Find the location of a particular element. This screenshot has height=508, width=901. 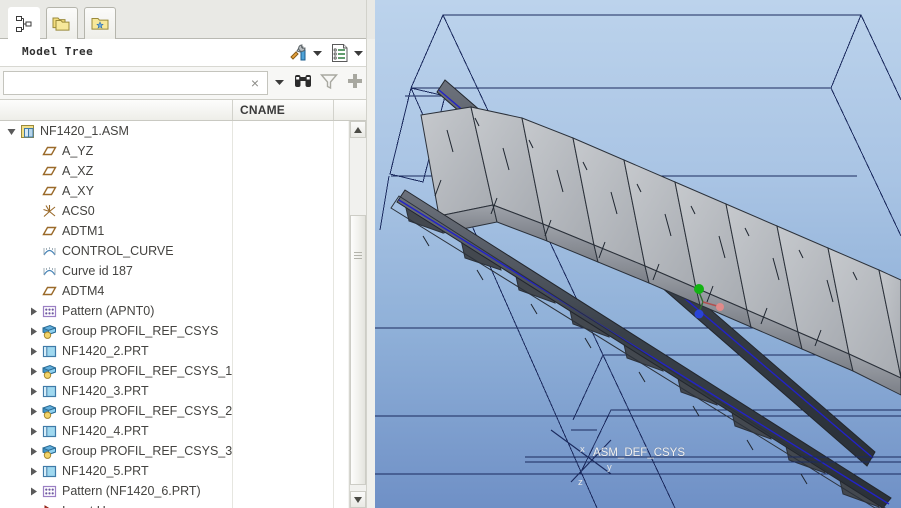

tree-item-label: ADTM1 is located at coordinates (83, 231).